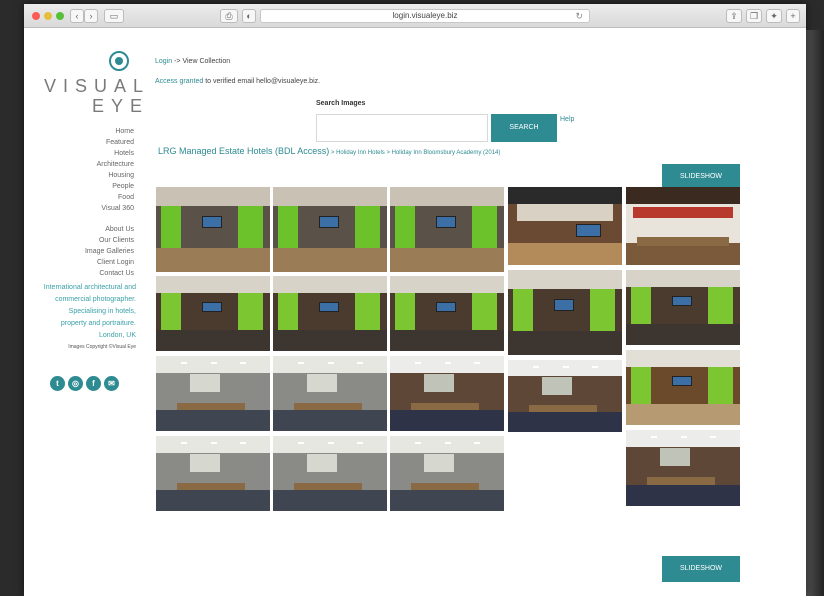  I want to click on logo-text-line2: EYE, so click(120, 106).